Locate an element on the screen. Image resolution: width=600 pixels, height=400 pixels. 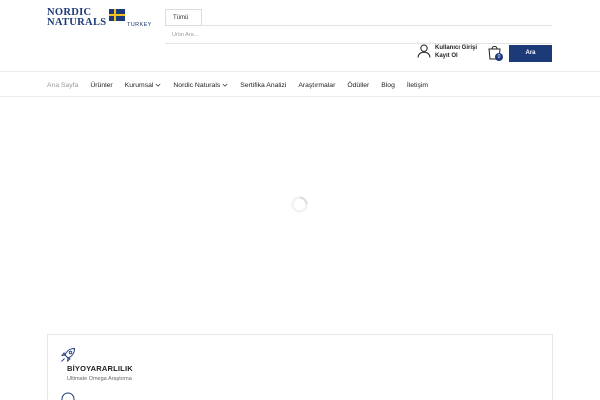
nav-item-contact: İletişim is located at coordinates (417, 85).